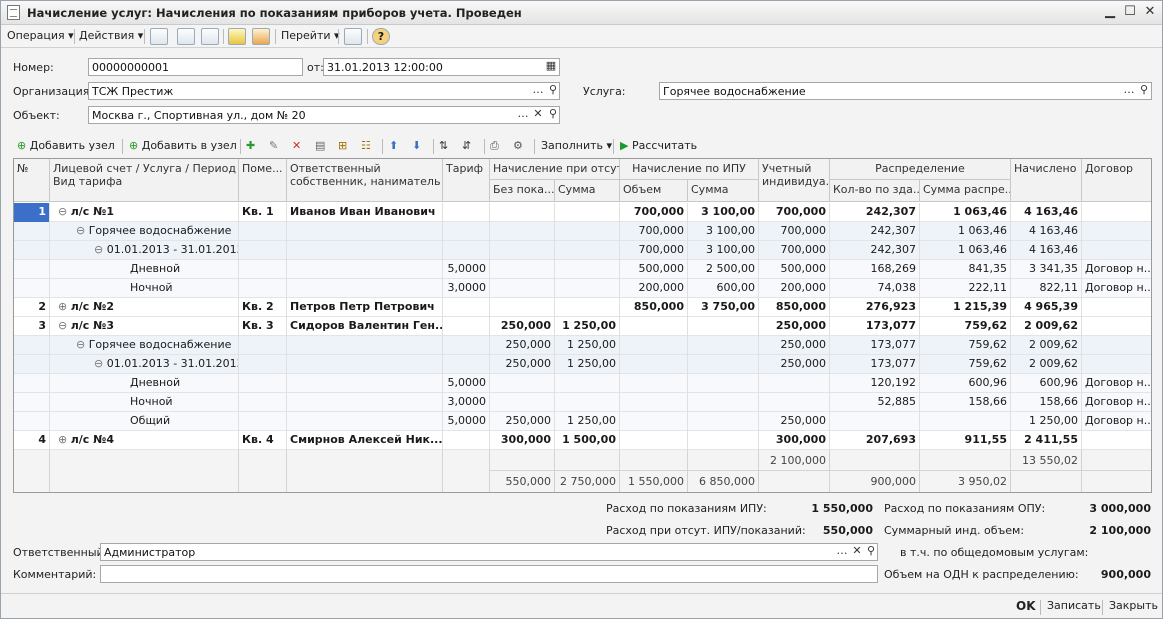 The height and width of the screenshot is (619, 1163). What do you see at coordinates (324, 91) in the screenshot?
I see `organization-field: ТСЖ Престиж` at bounding box center [324, 91].